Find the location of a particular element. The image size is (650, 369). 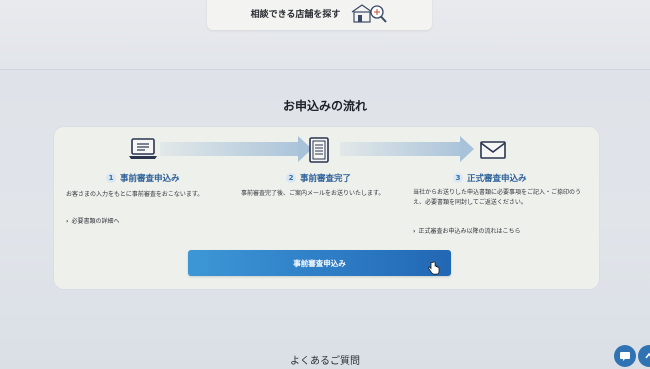

document-list-icon is located at coordinates (319, 150).